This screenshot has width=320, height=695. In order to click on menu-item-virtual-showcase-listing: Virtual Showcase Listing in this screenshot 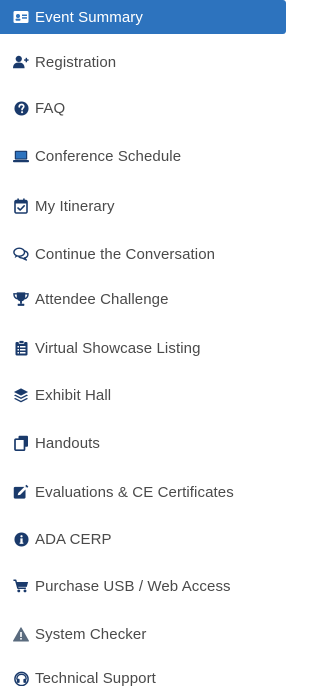, I will do `click(143, 348)`.